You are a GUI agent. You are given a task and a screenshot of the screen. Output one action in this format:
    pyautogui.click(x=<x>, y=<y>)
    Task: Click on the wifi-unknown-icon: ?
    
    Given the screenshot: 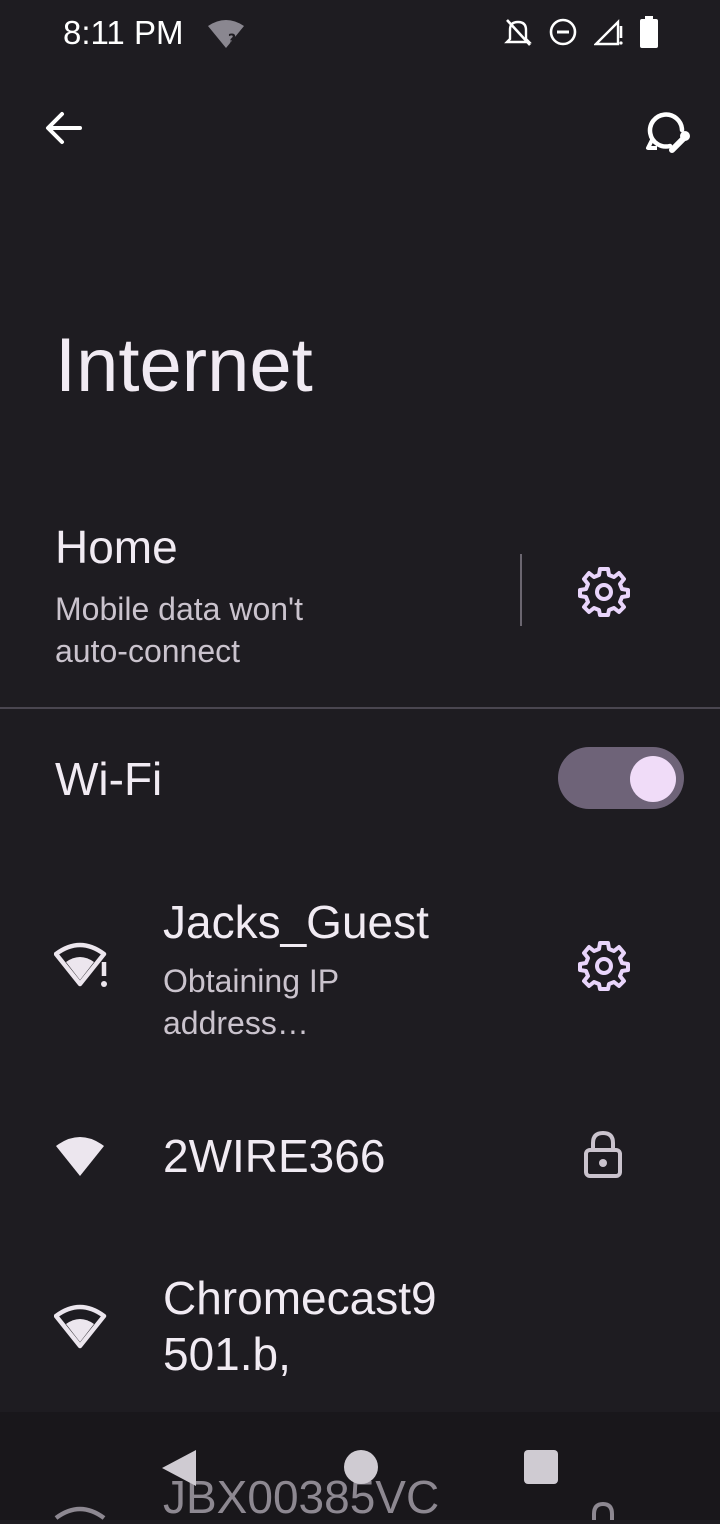 What is the action you would take?
    pyautogui.click(x=226, y=34)
    